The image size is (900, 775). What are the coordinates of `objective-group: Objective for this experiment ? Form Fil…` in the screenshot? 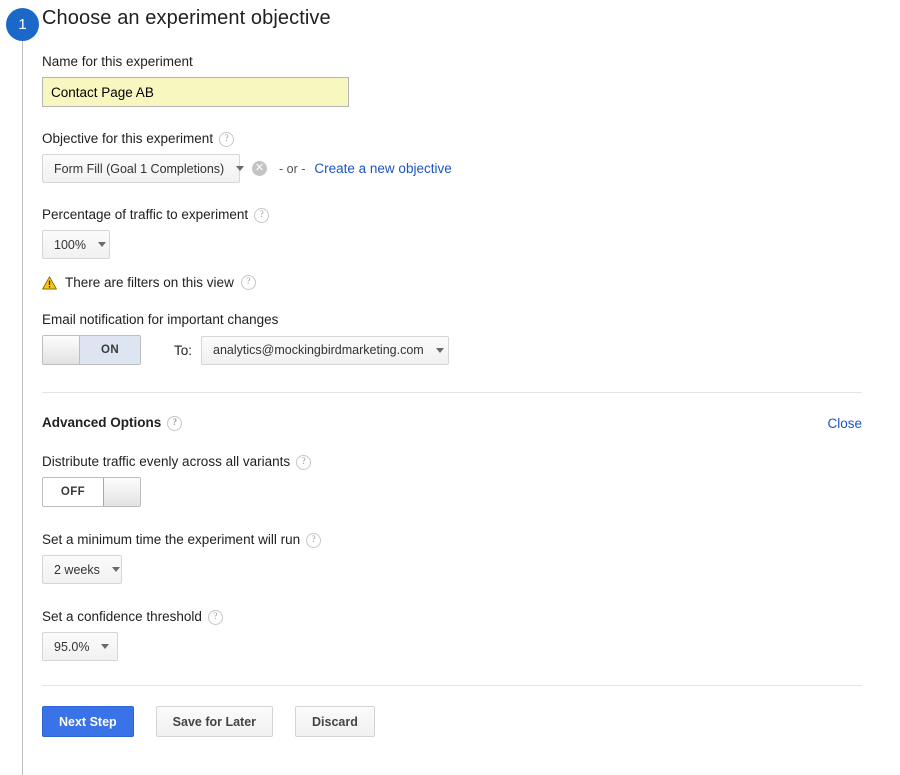 It's located at (452, 157).